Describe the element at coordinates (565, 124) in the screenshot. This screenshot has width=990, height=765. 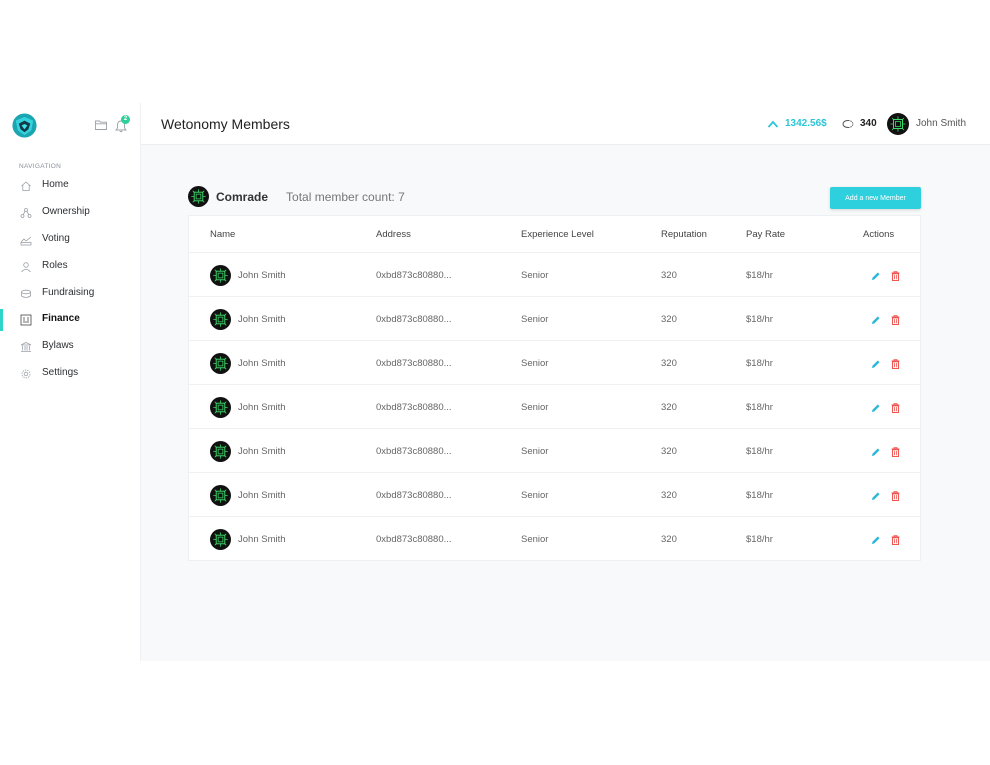
I see `top-header: Wetonomy Members 1342.56$ 340 John Smith` at that location.